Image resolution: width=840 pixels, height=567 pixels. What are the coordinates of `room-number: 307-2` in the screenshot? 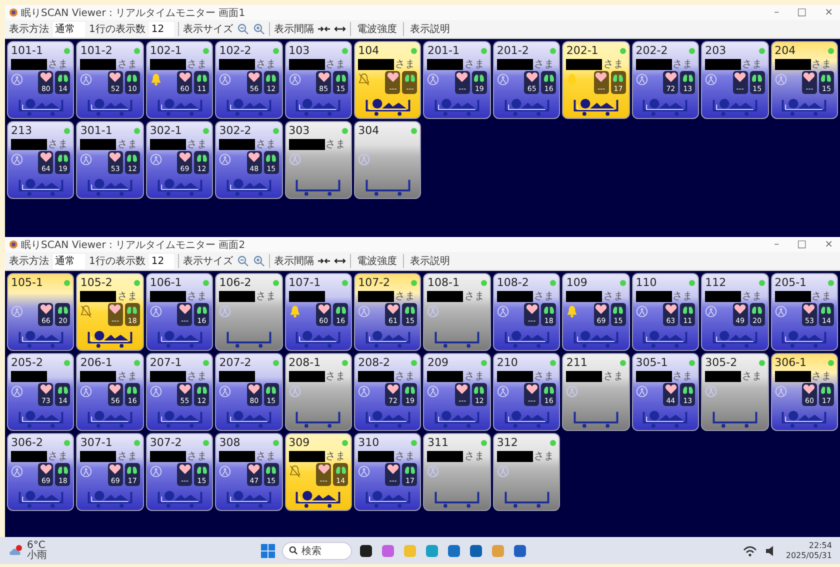 It's located at (166, 442).